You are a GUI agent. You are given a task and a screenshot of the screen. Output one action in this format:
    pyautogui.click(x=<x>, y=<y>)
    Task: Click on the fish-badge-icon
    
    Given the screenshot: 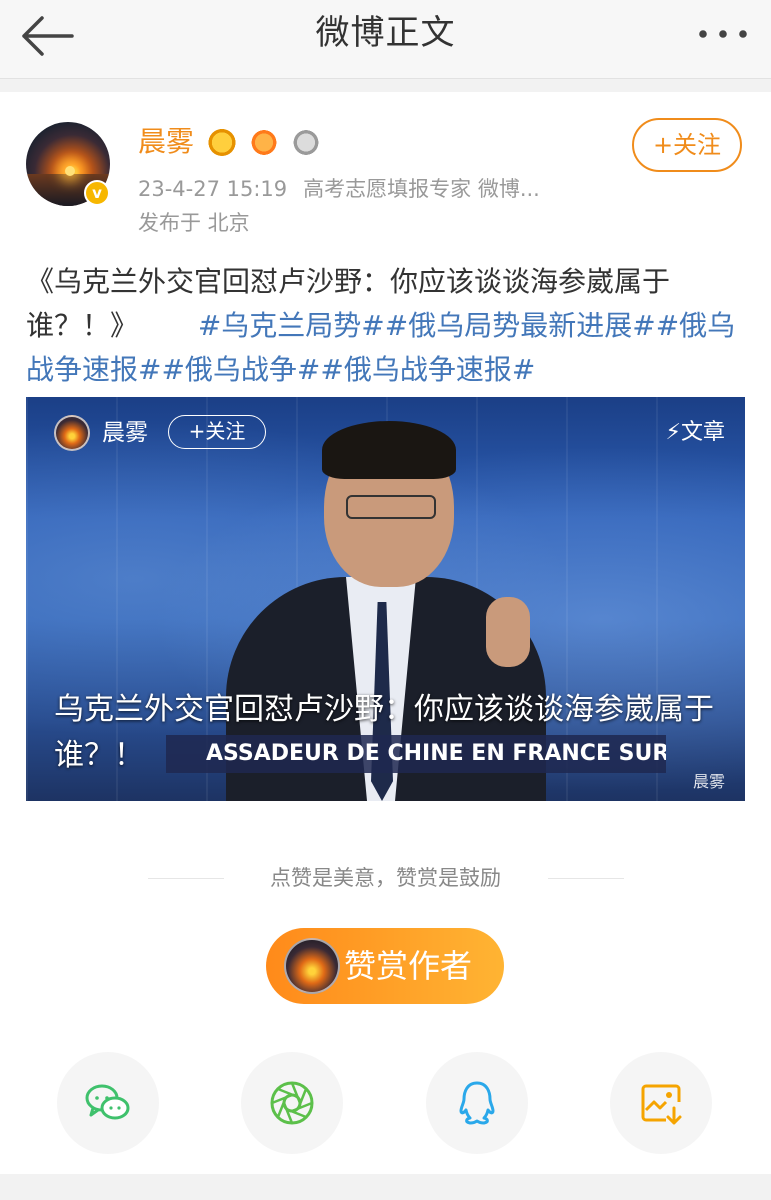 What is the action you would take?
    pyautogui.click(x=264, y=141)
    